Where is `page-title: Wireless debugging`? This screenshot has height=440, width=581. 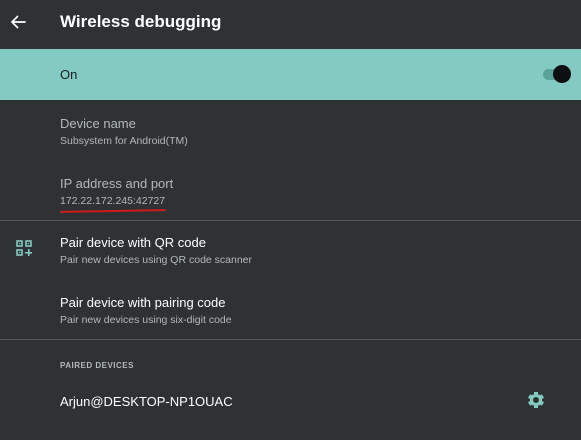
page-title: Wireless debugging is located at coordinates (141, 21).